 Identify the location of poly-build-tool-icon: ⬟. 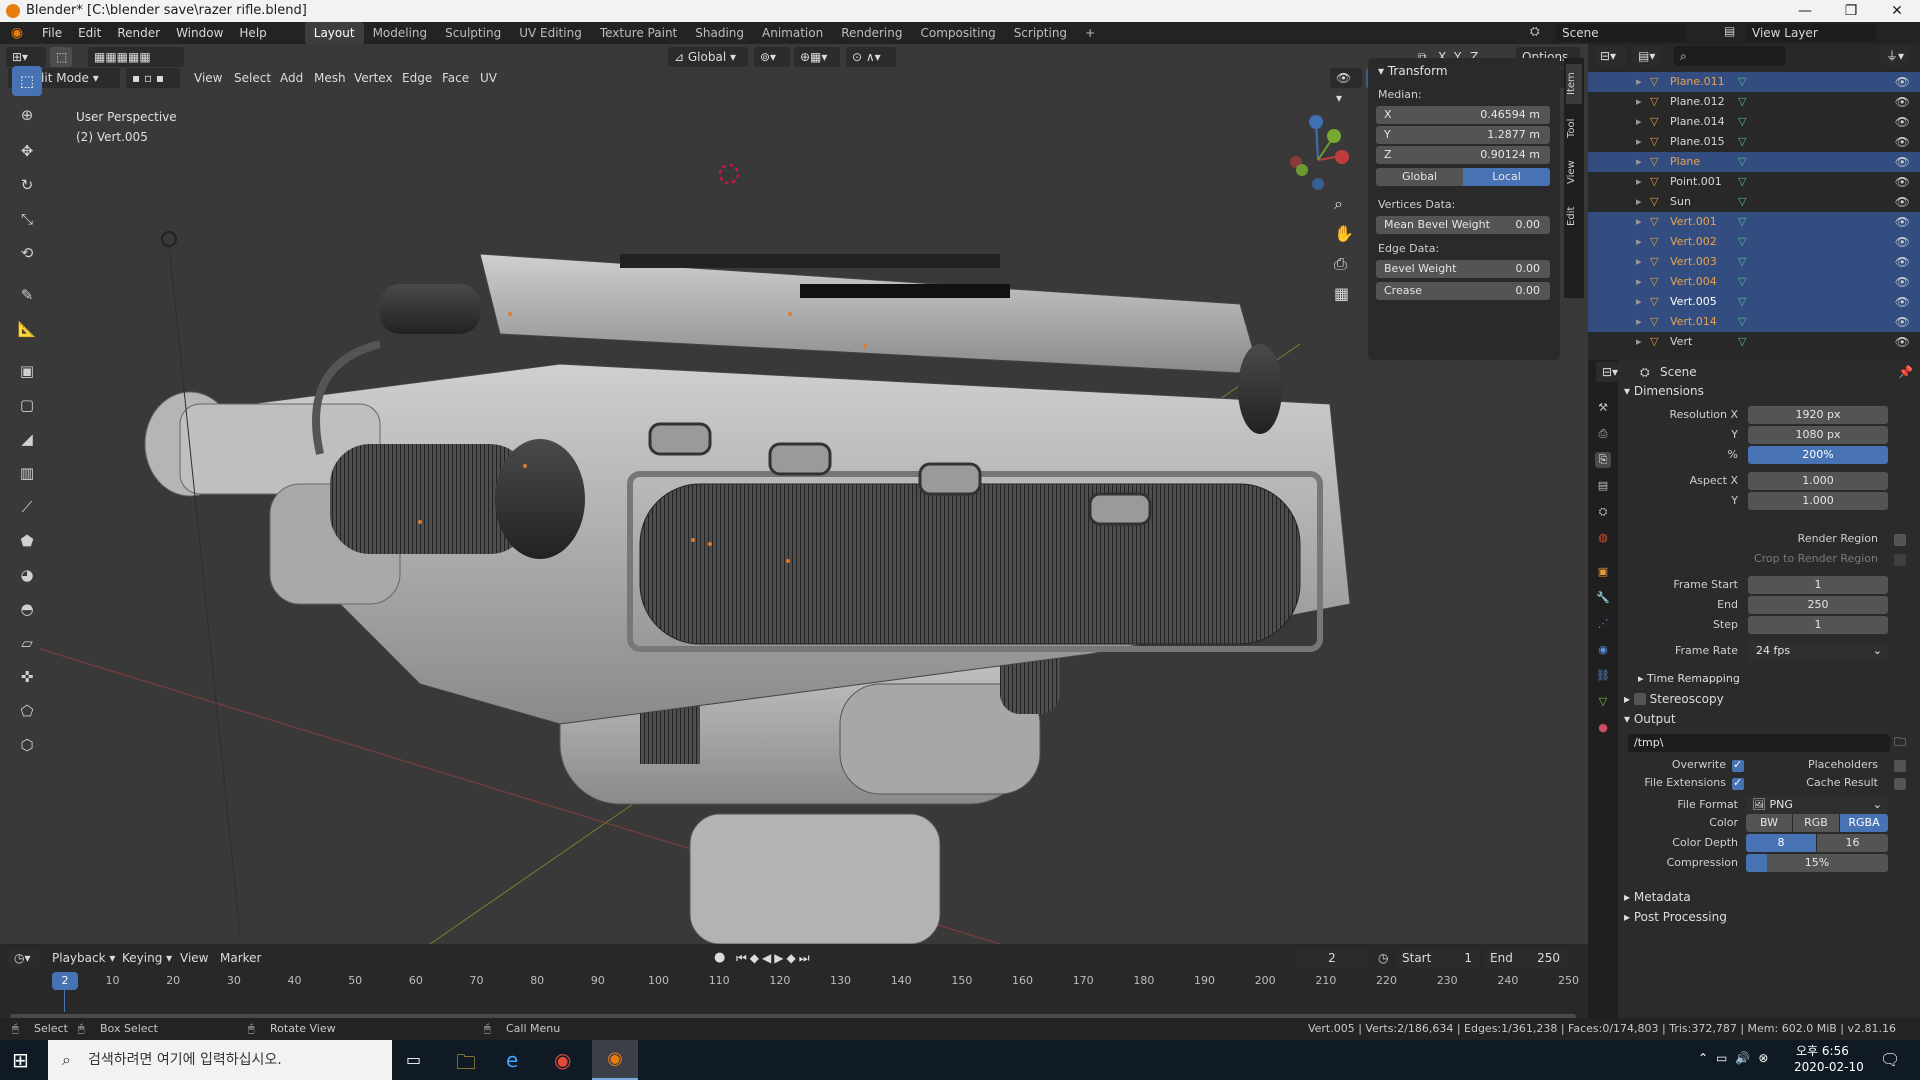
(27, 541).